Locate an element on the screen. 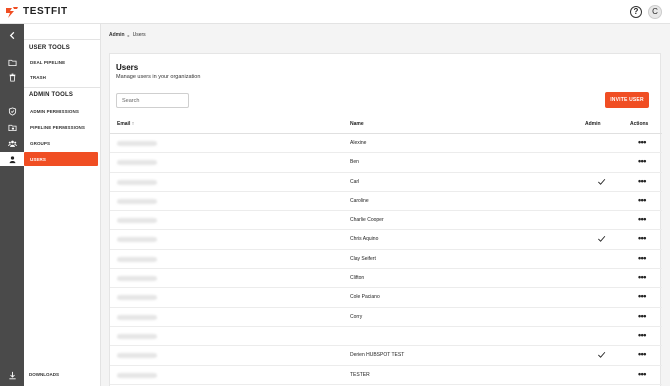 The width and height of the screenshot is (670, 386). name-cell: Derien HUBSPOT TEST is located at coordinates (377, 355).